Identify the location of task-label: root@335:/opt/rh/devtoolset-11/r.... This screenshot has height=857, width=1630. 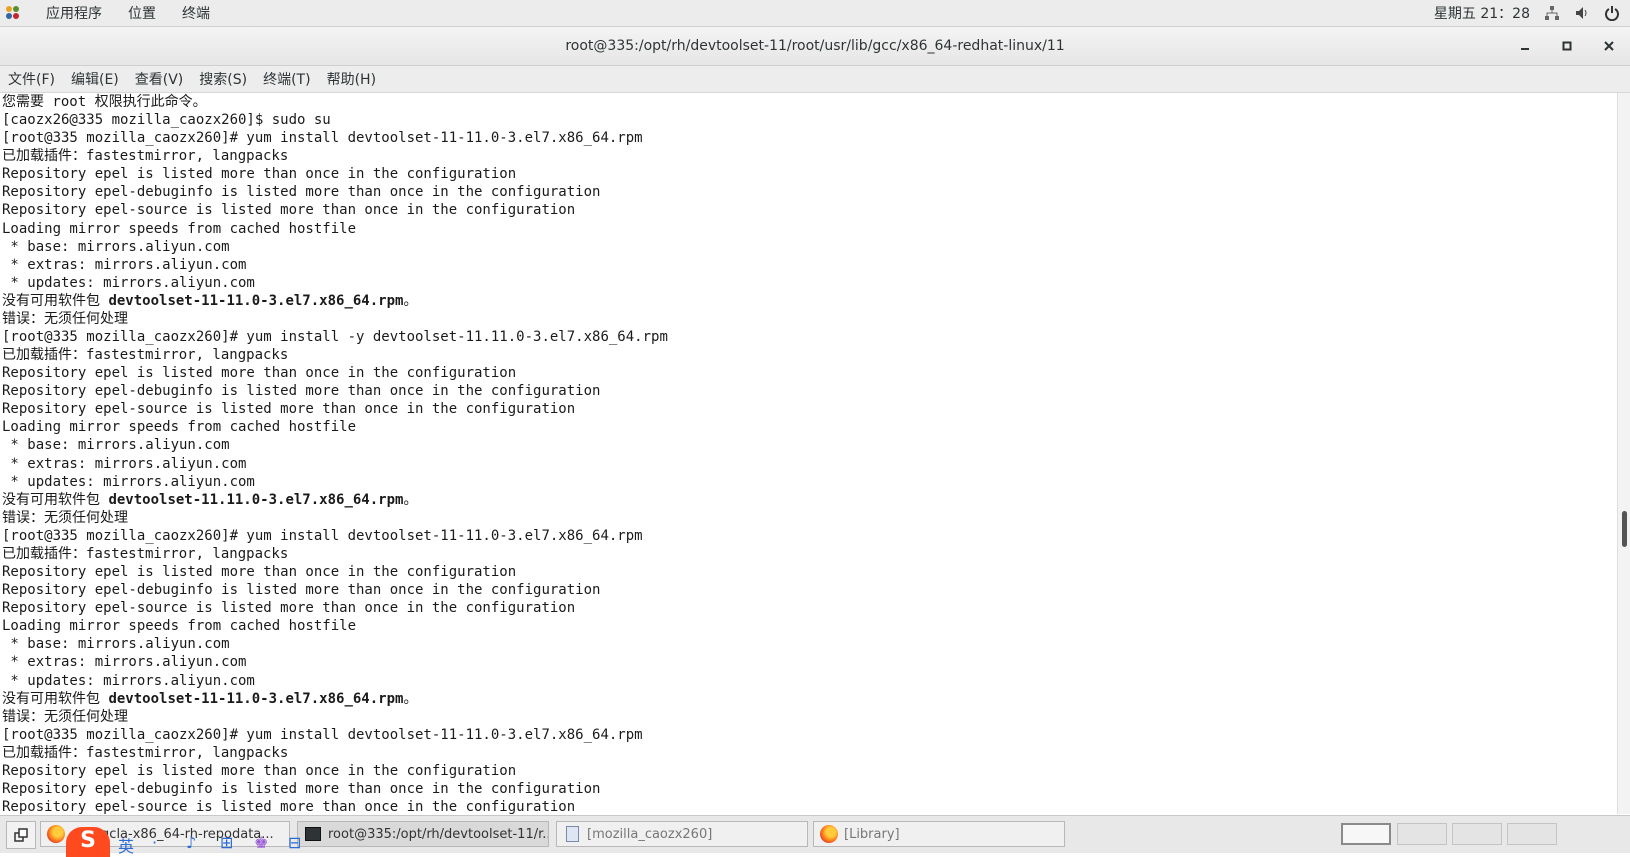
(438, 834).